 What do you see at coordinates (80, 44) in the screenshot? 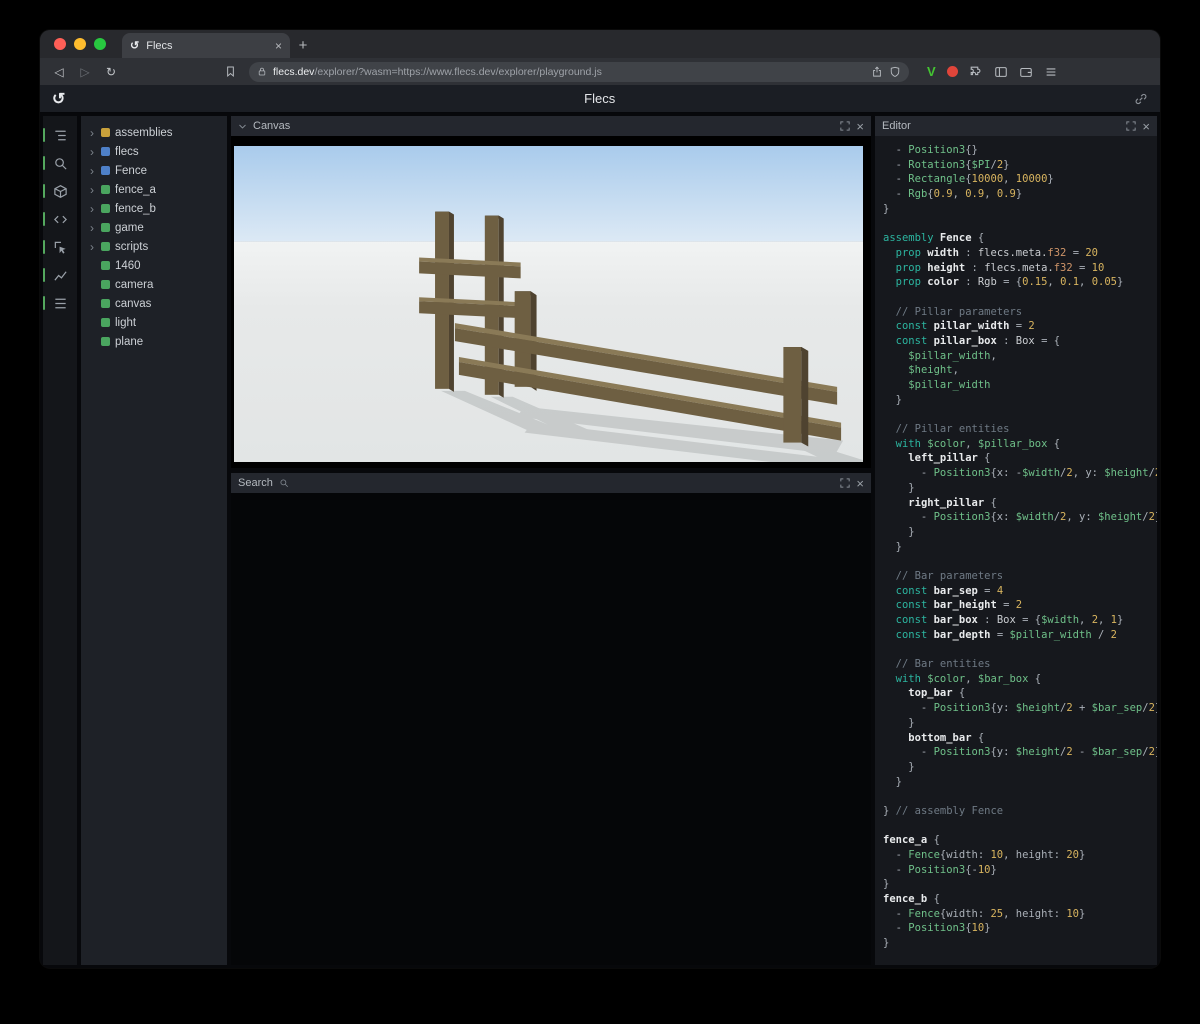
I see `minimize-window-button` at bounding box center [80, 44].